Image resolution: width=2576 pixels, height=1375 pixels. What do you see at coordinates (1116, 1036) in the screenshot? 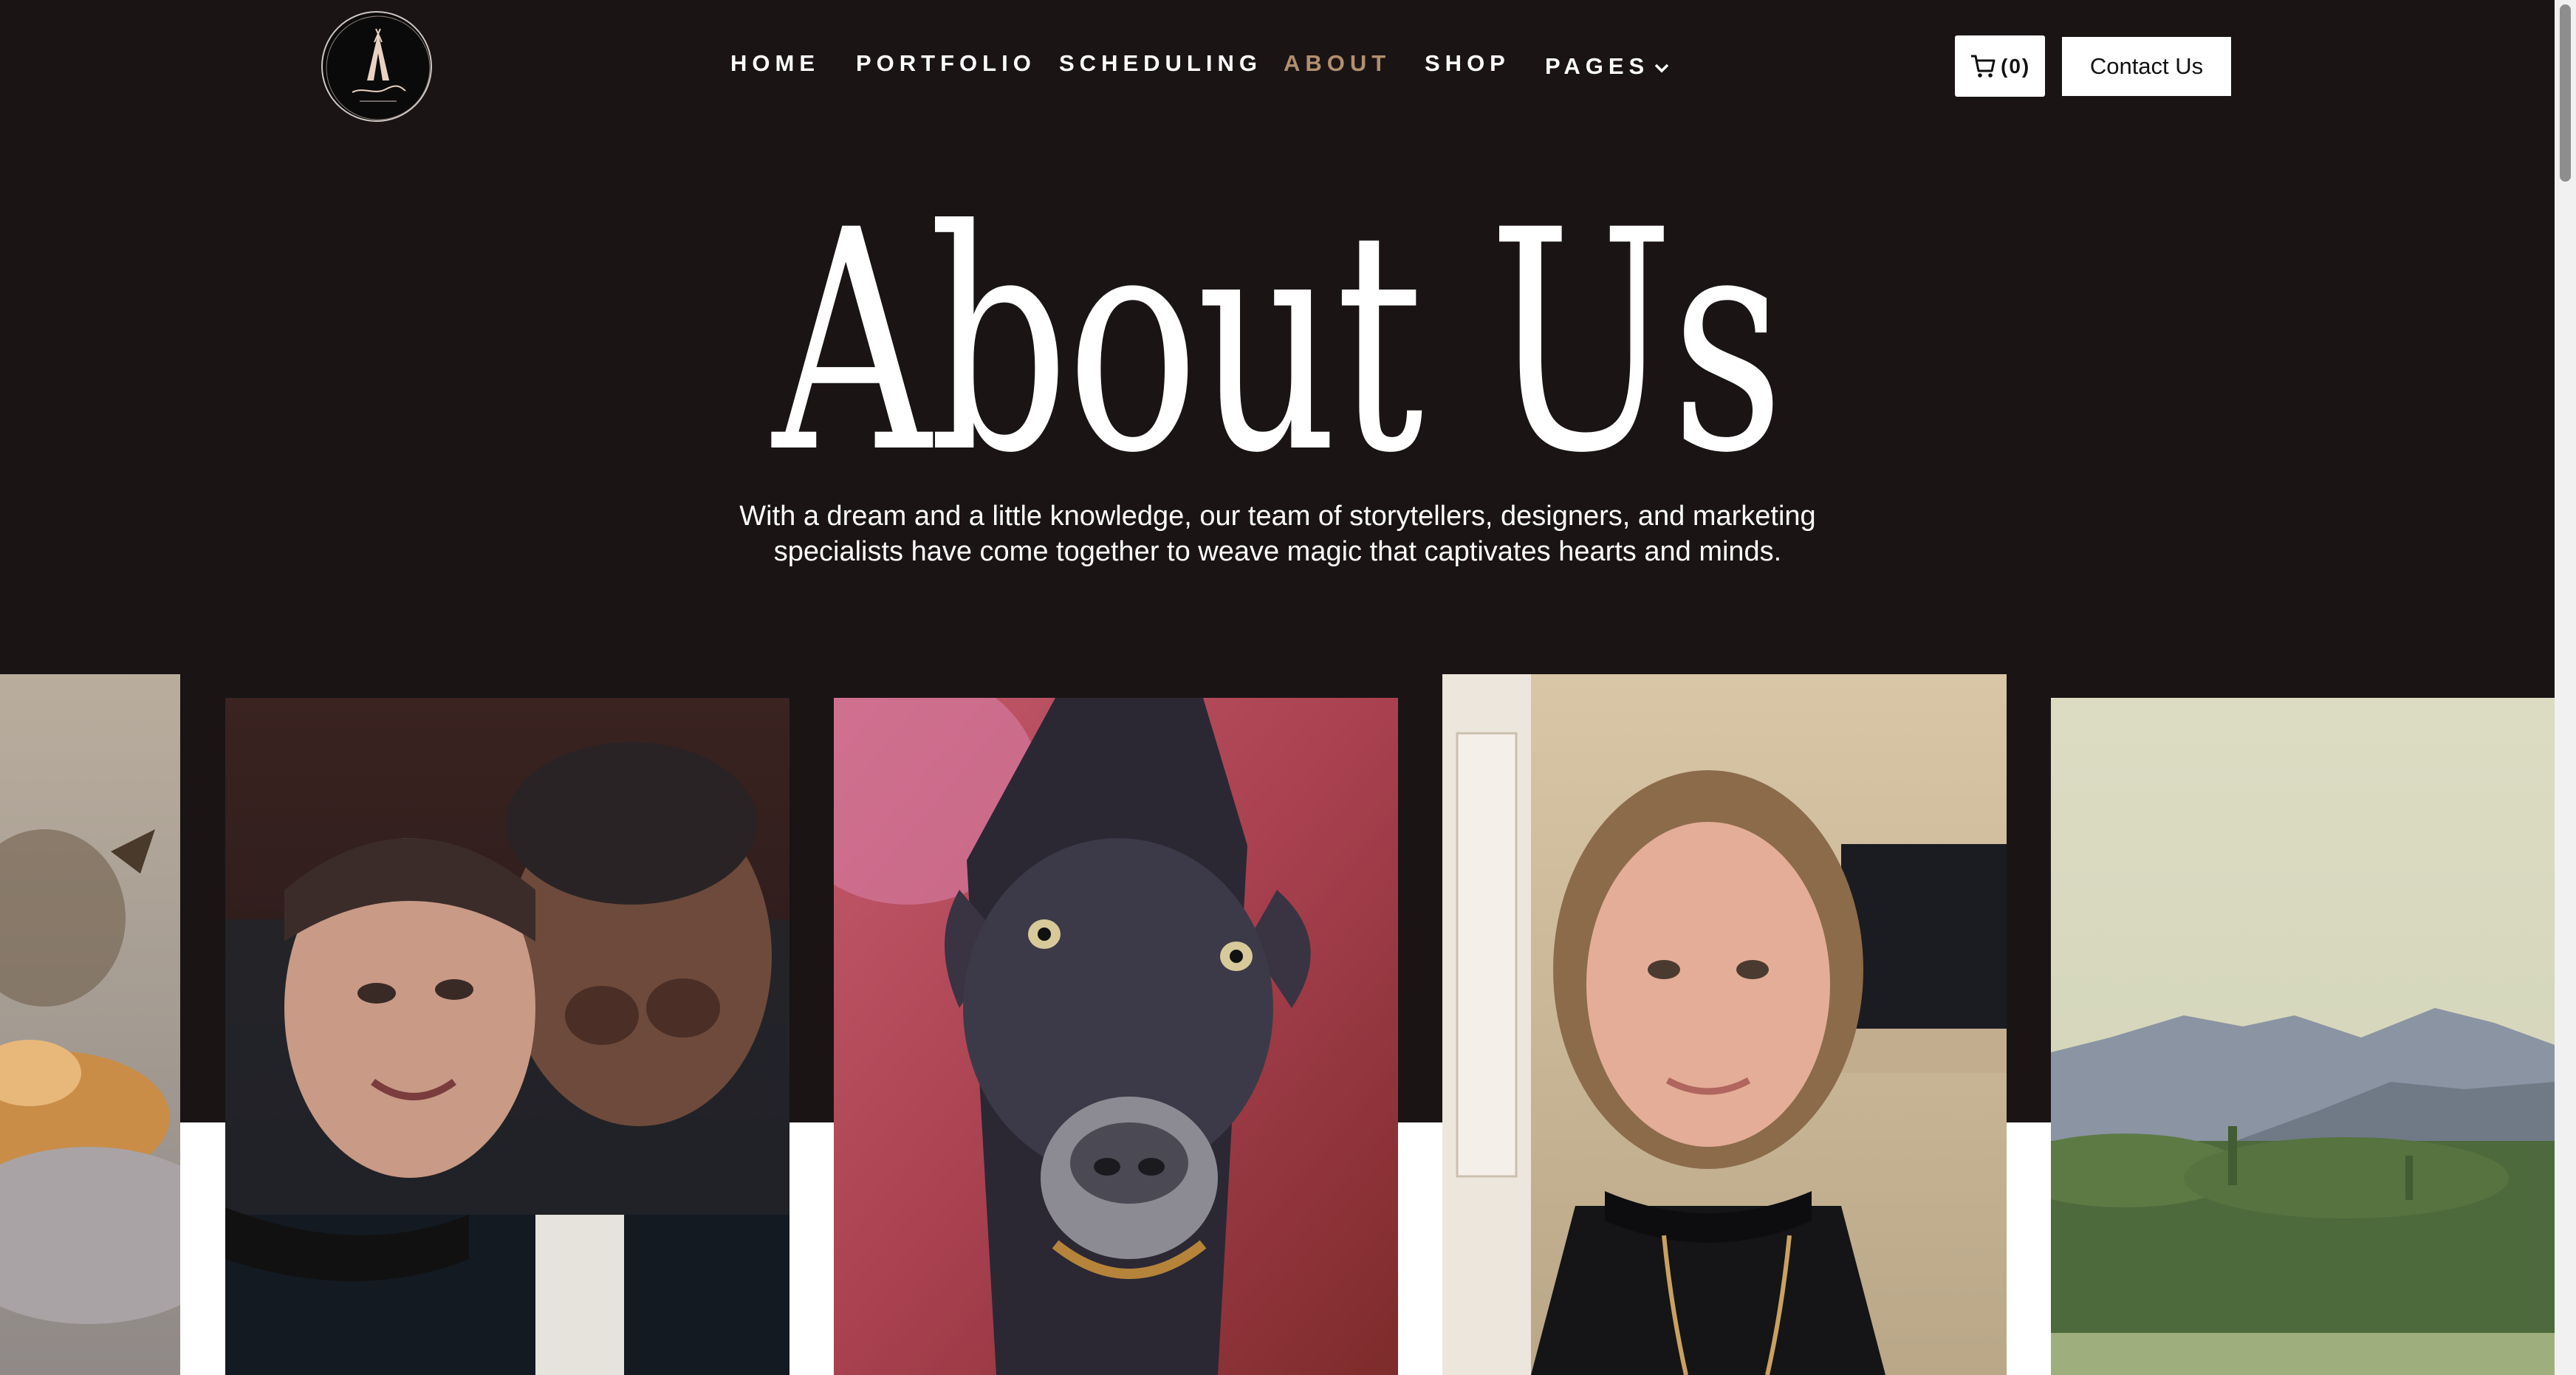
I see `gallery-photo-doberman` at bounding box center [1116, 1036].